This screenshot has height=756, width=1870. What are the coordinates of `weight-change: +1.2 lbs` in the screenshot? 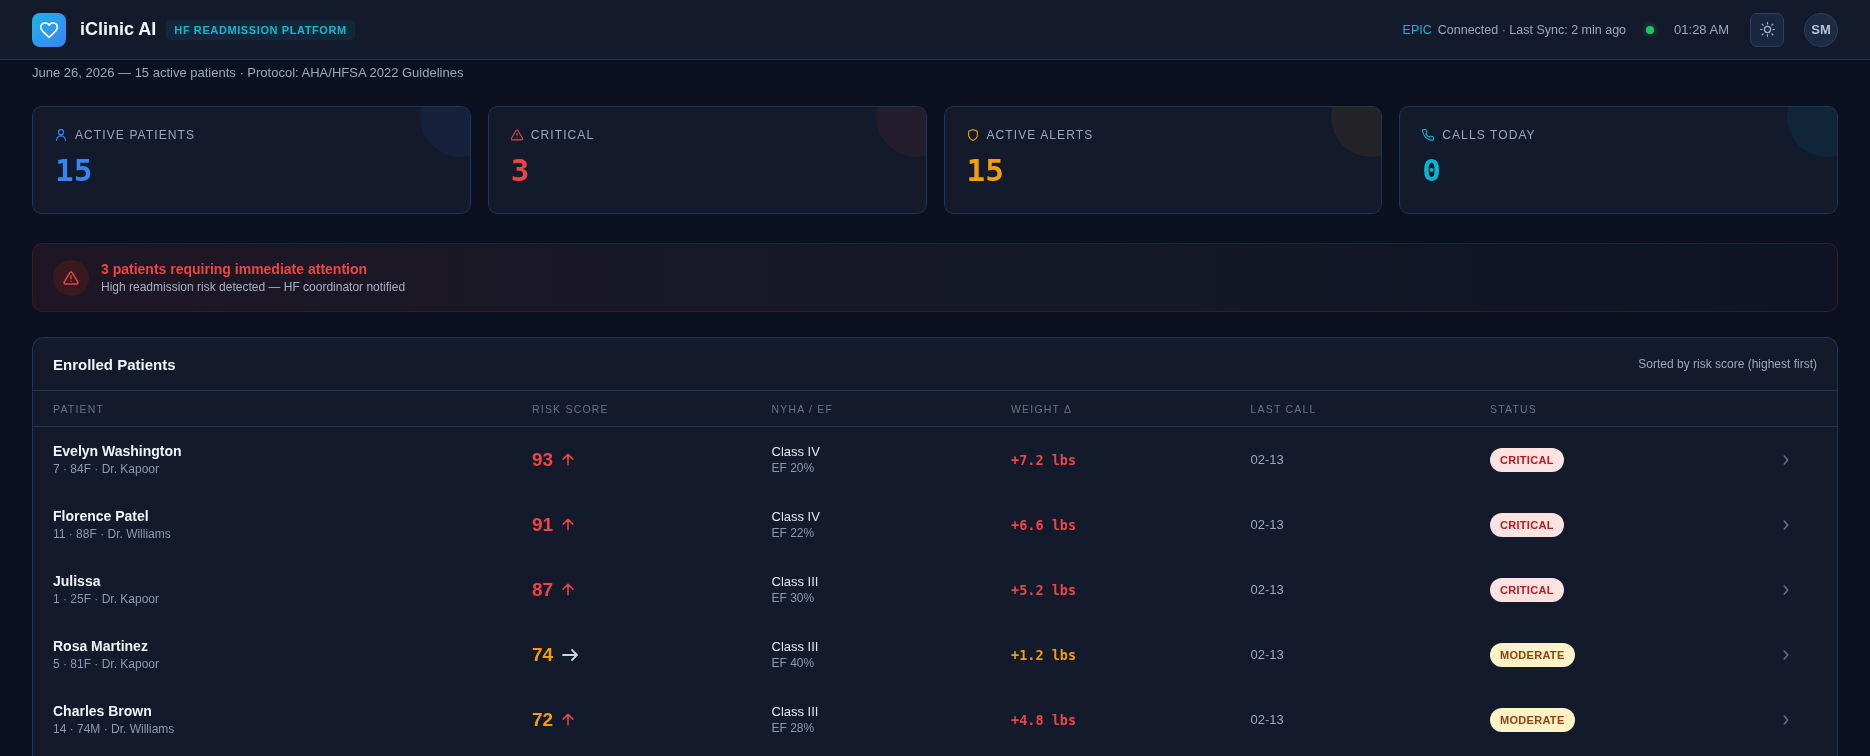 It's located at (1044, 654).